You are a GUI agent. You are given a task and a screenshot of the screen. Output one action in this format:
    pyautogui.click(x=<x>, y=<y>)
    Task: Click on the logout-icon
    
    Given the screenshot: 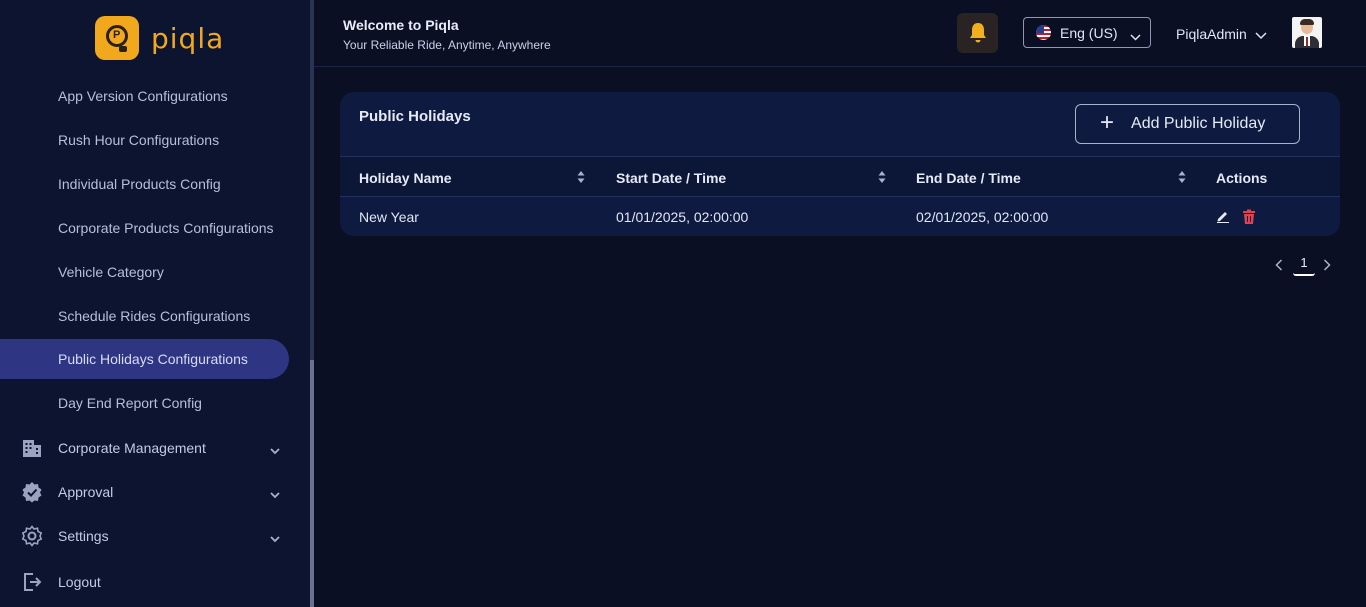 What is the action you would take?
    pyautogui.click(x=32, y=582)
    